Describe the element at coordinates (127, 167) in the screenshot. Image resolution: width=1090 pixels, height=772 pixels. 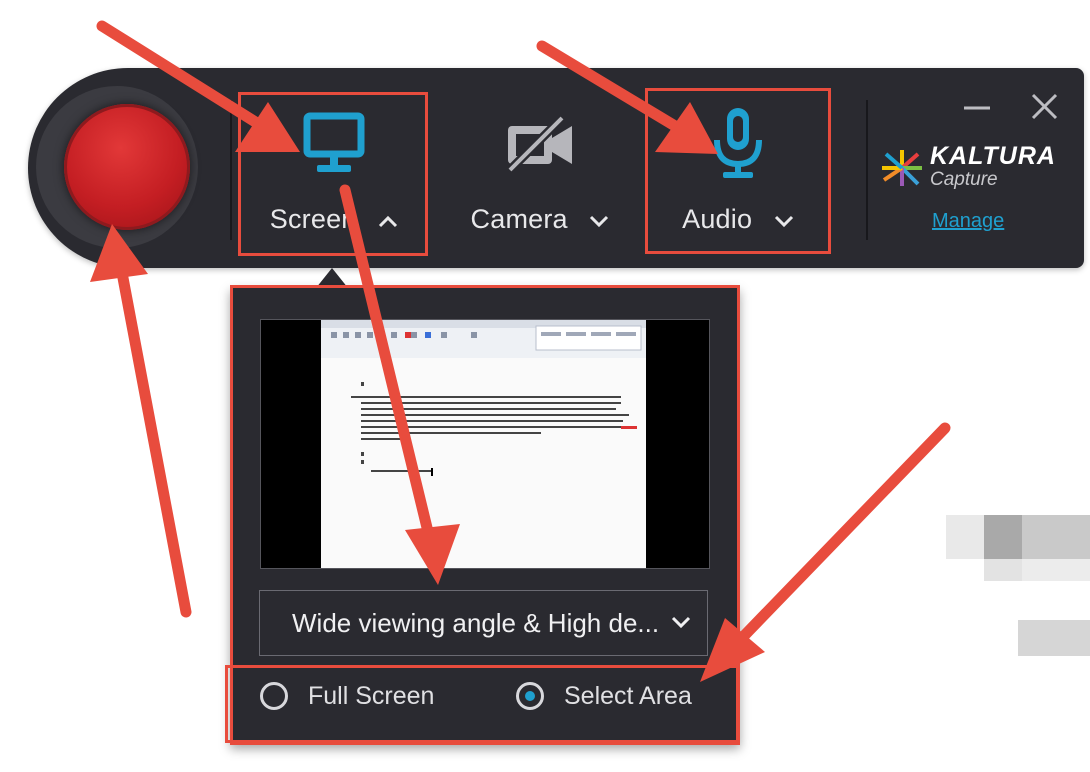
I see `record-button` at that location.